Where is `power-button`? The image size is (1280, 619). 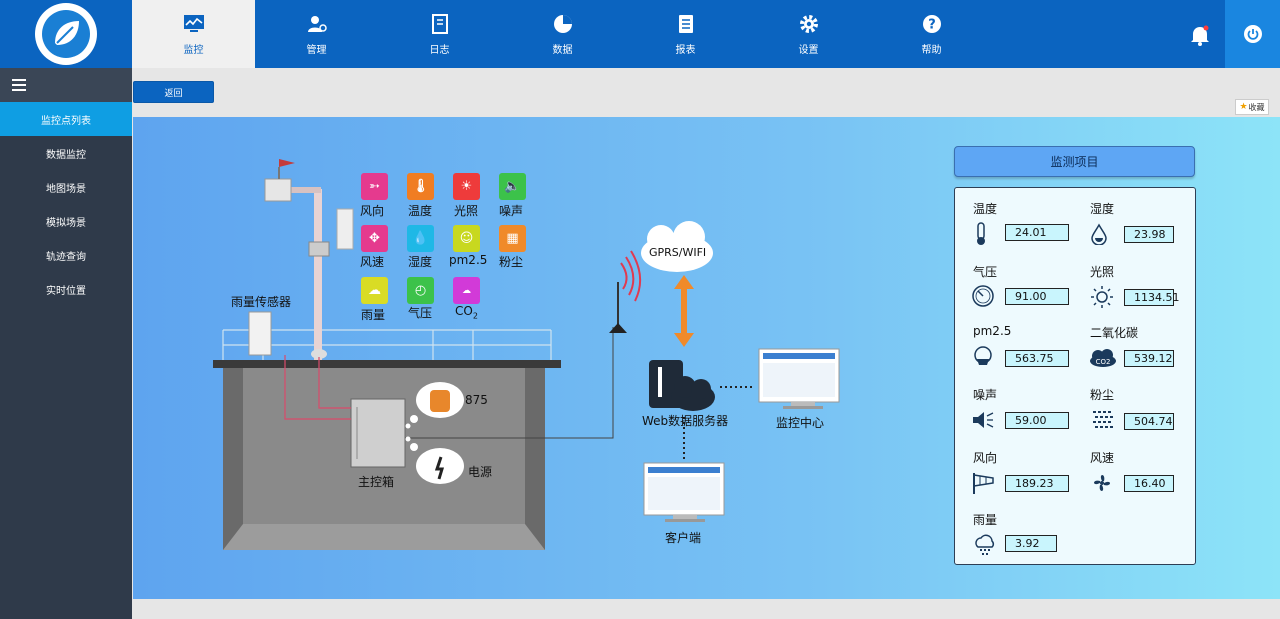 power-button is located at coordinates (1252, 34).